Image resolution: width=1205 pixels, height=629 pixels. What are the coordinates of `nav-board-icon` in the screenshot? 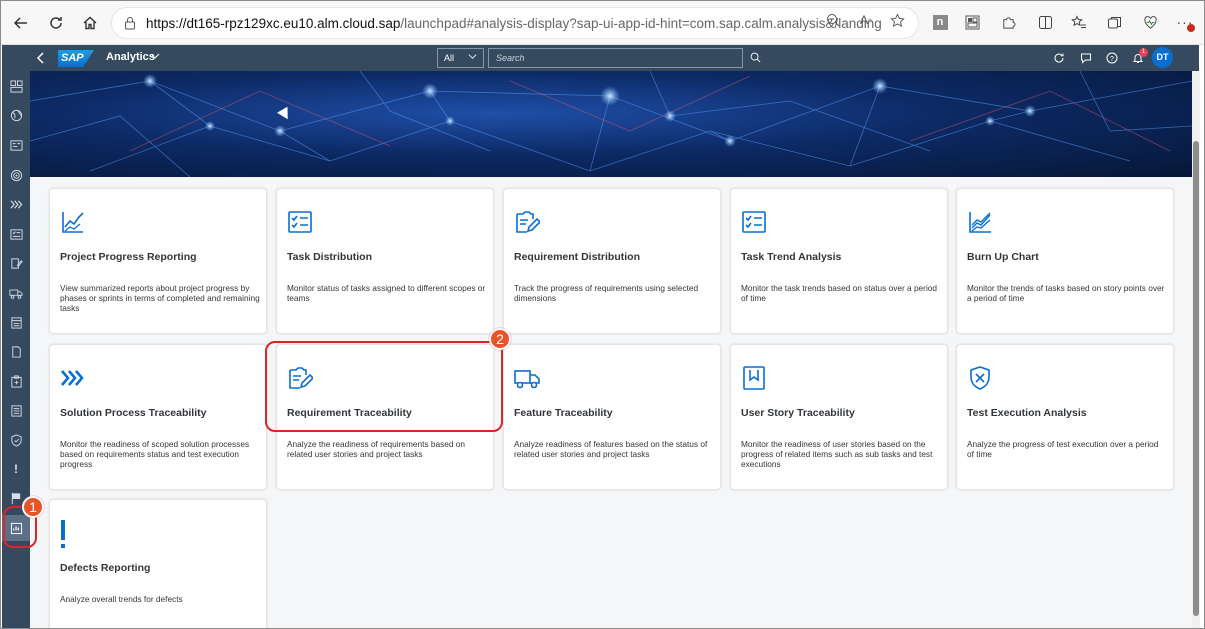 It's located at (16, 145).